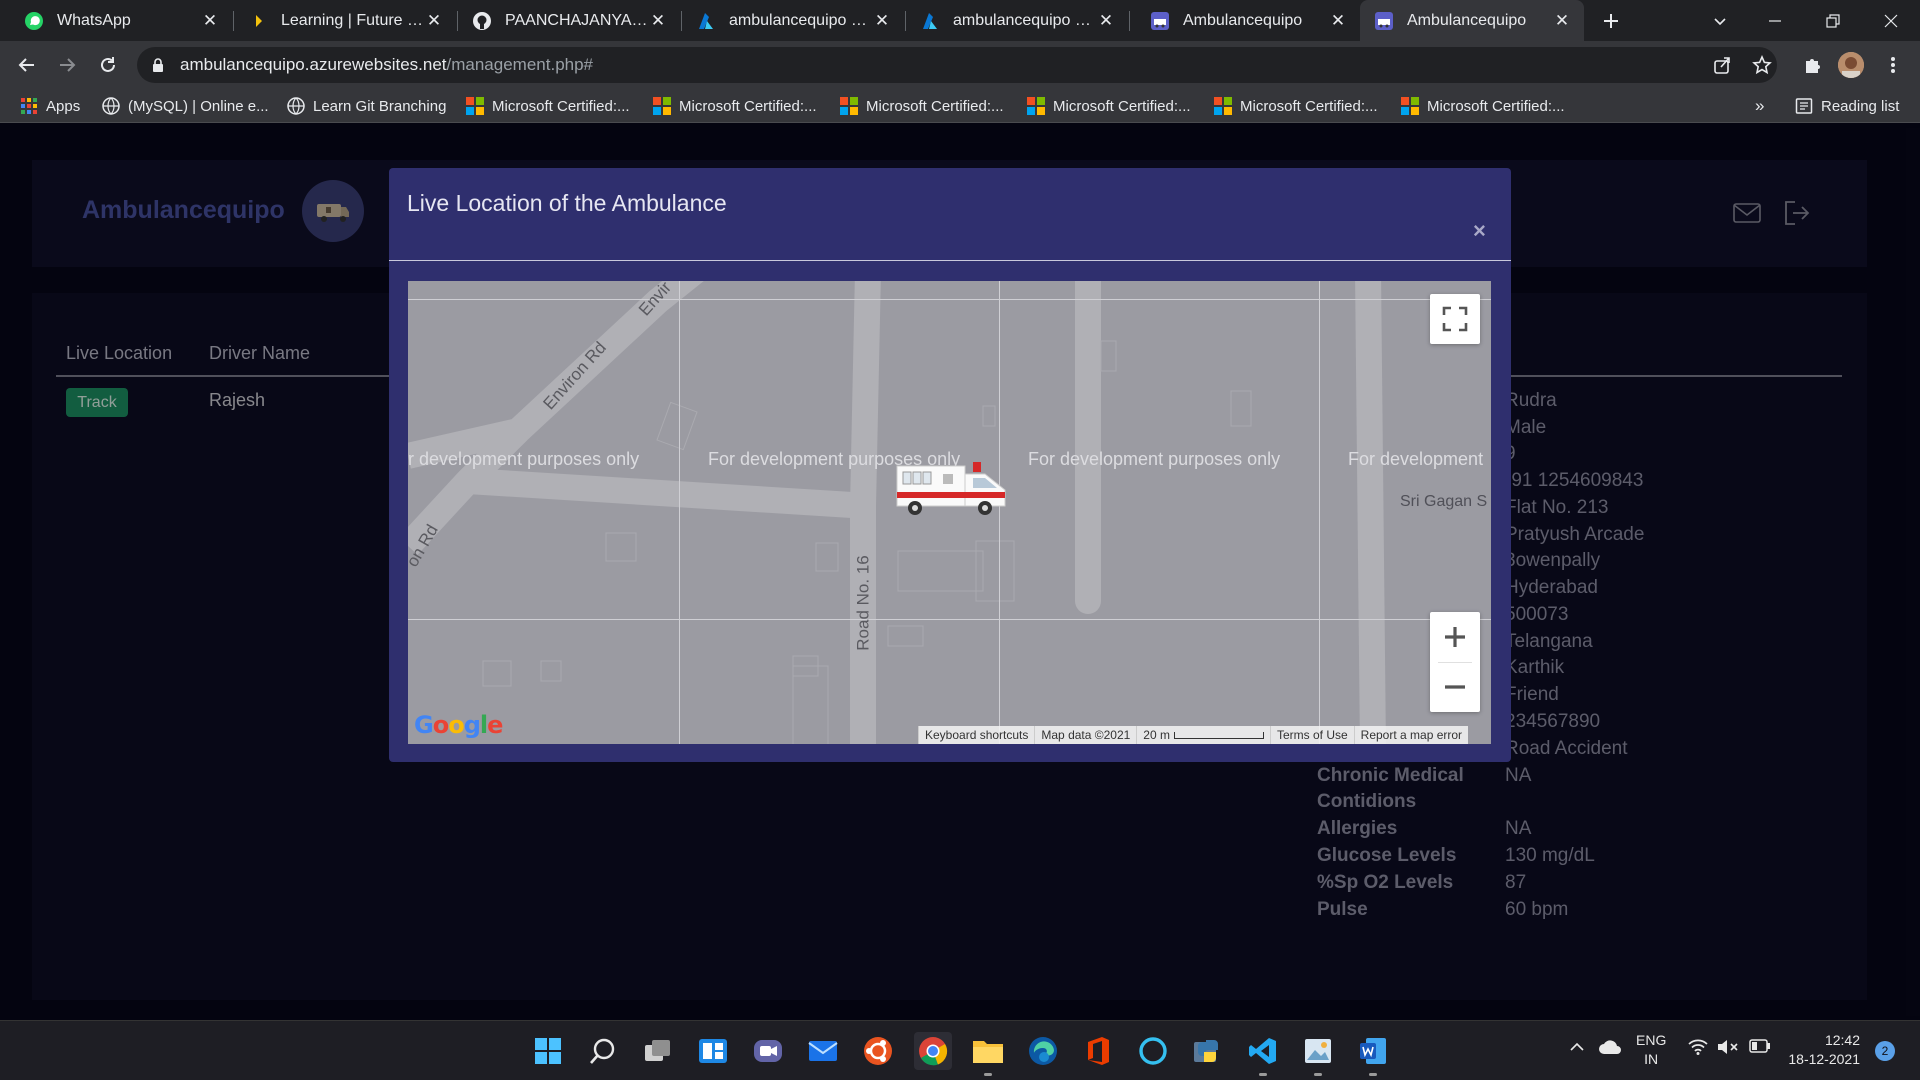  I want to click on zoom-out-button, so click(1455, 687).